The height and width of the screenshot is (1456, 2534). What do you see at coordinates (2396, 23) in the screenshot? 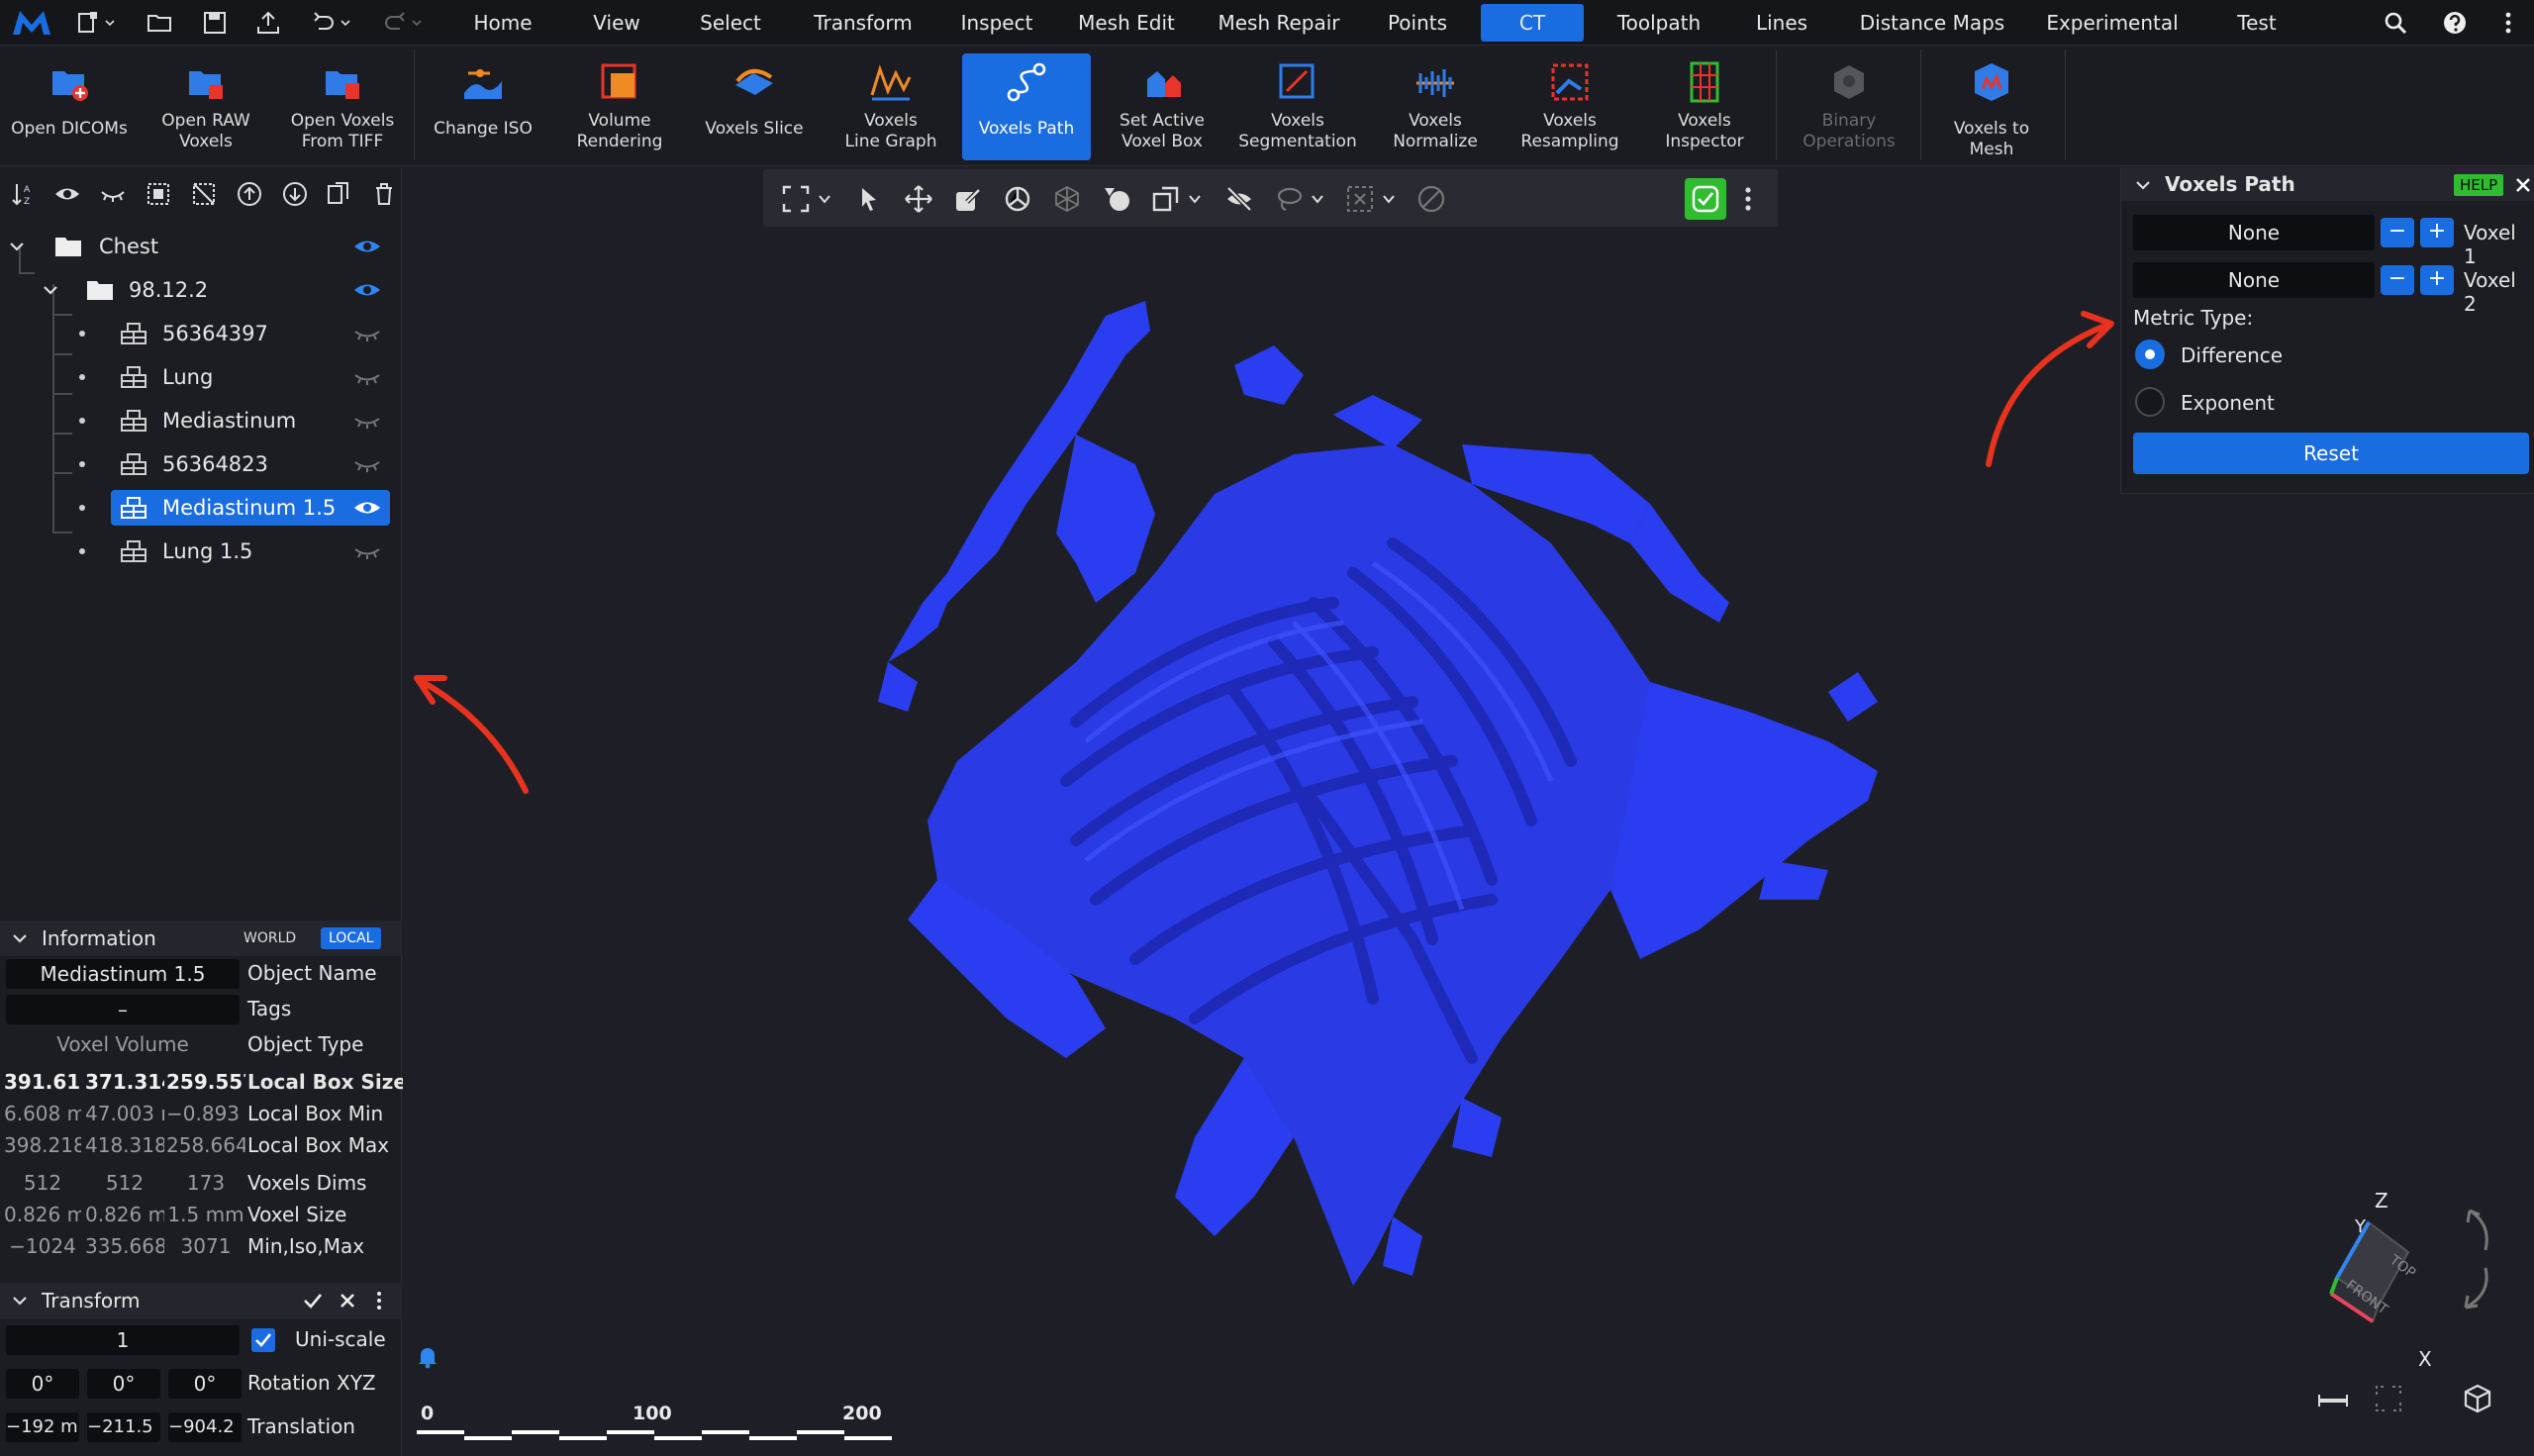
I see `search-icon` at bounding box center [2396, 23].